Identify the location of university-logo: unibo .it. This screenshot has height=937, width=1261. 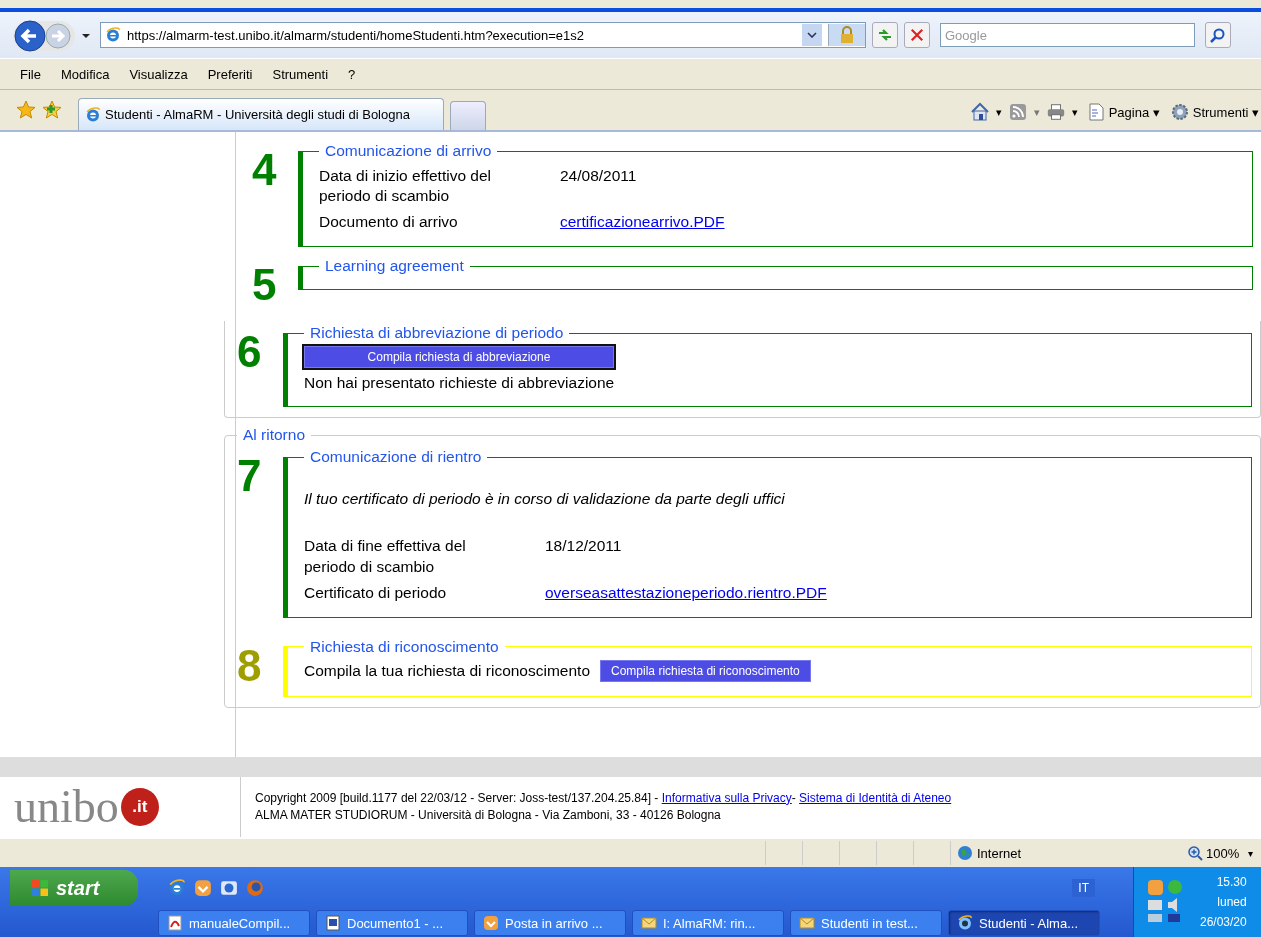
(120, 807).